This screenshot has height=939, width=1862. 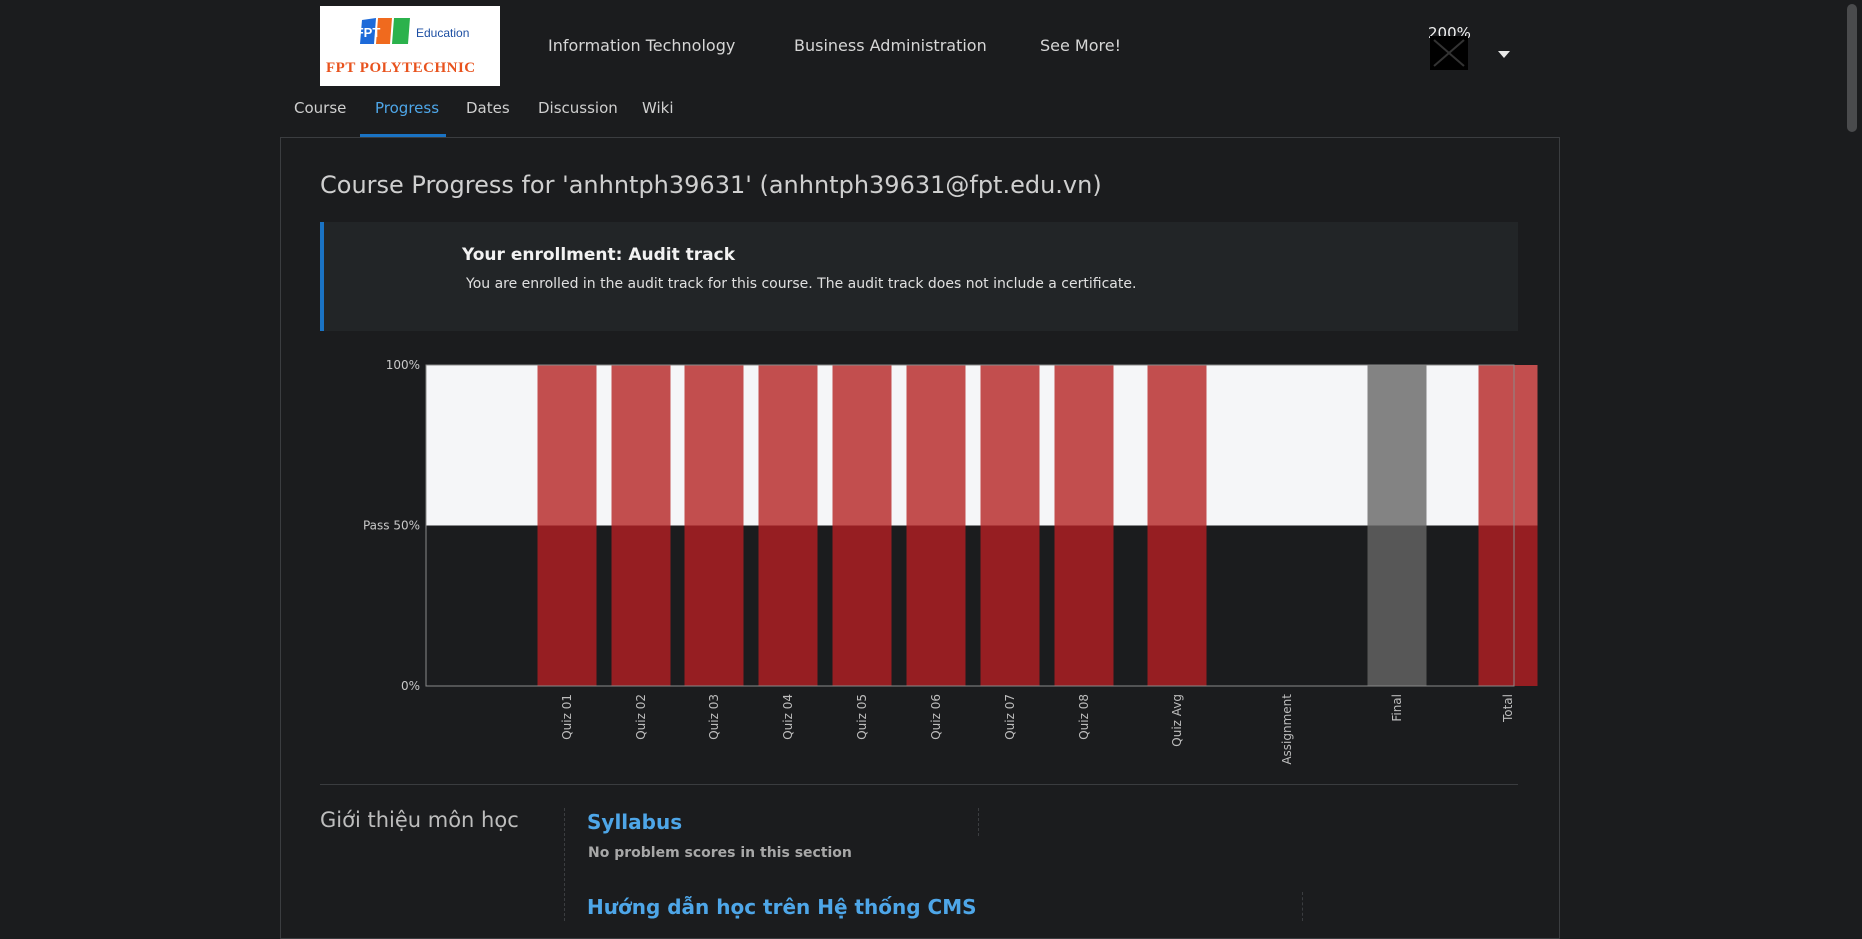 What do you see at coordinates (1508, 605) in the screenshot?
I see `bar-total-lower` at bounding box center [1508, 605].